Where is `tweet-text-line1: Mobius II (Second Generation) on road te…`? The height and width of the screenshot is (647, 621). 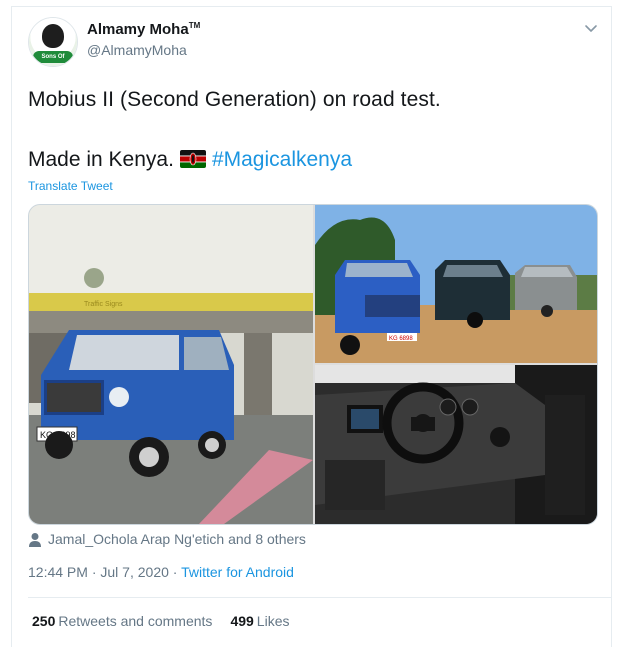 tweet-text-line1: Mobius II (Second Generation) on road te… is located at coordinates (234, 99).